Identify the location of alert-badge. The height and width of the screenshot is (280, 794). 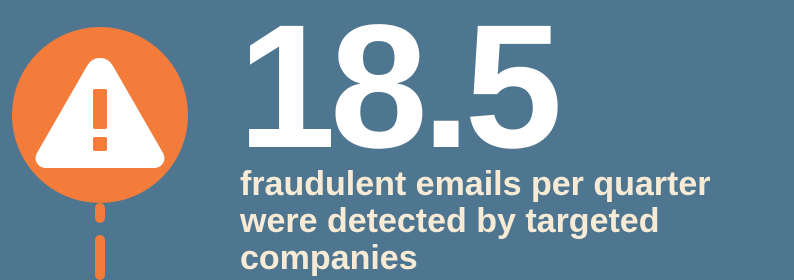
(100, 115).